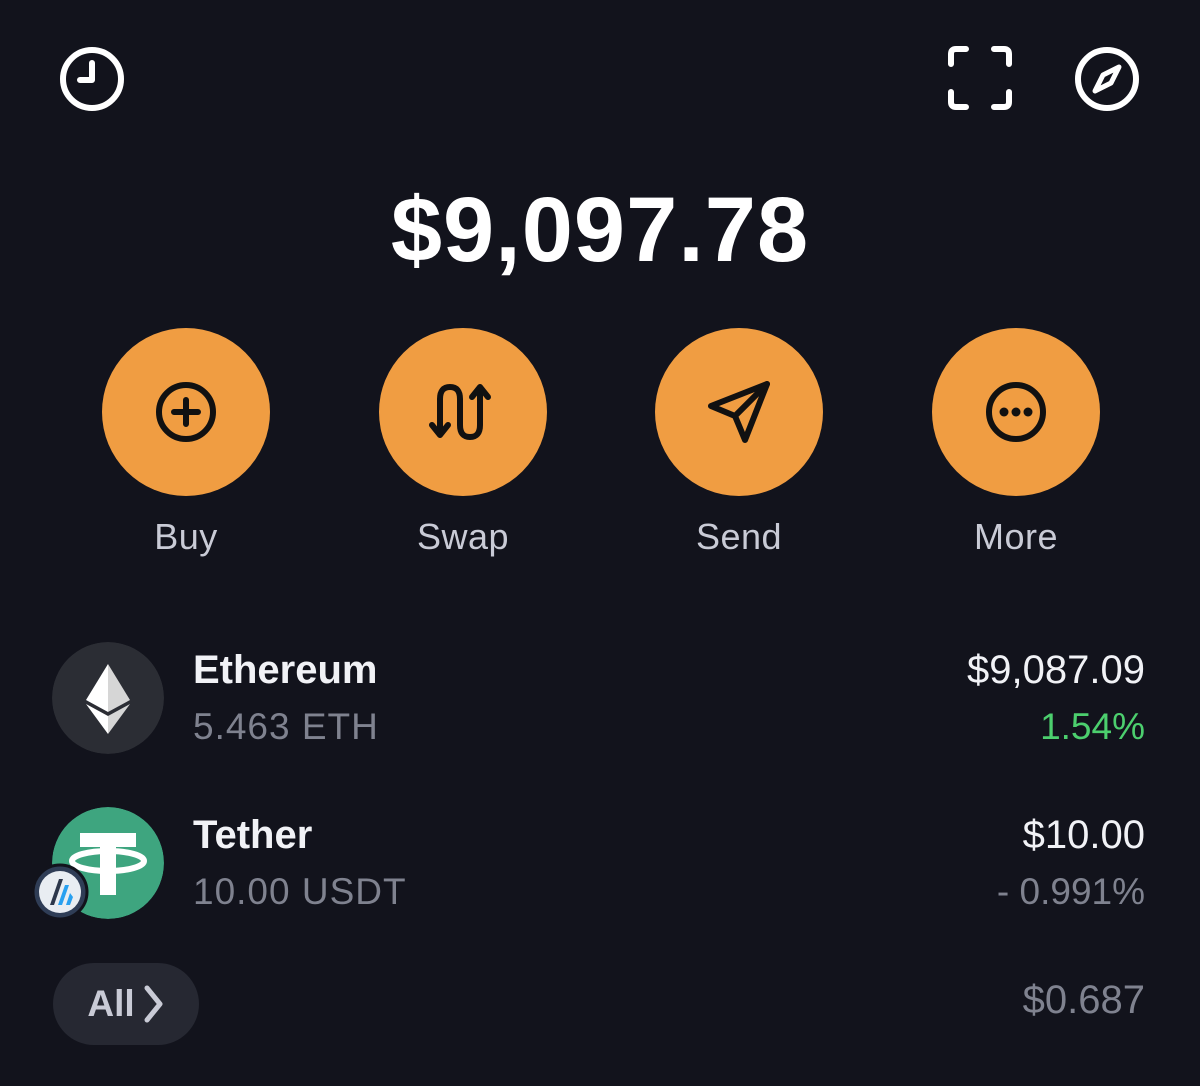 The image size is (1200, 1086). Describe the element at coordinates (463, 536) in the screenshot. I see `swap-label: Swap` at that location.